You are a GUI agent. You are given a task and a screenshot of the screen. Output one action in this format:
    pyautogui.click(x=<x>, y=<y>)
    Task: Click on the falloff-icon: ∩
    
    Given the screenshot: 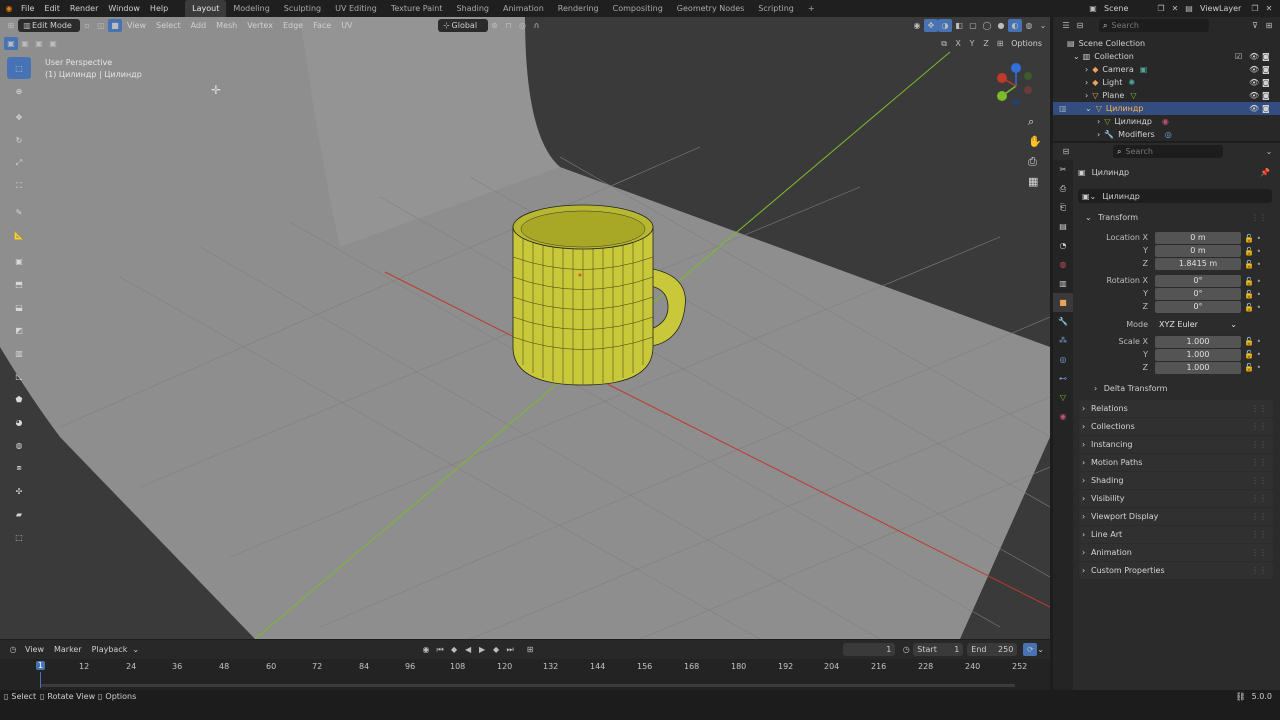 What is the action you would take?
    pyautogui.click(x=537, y=25)
    